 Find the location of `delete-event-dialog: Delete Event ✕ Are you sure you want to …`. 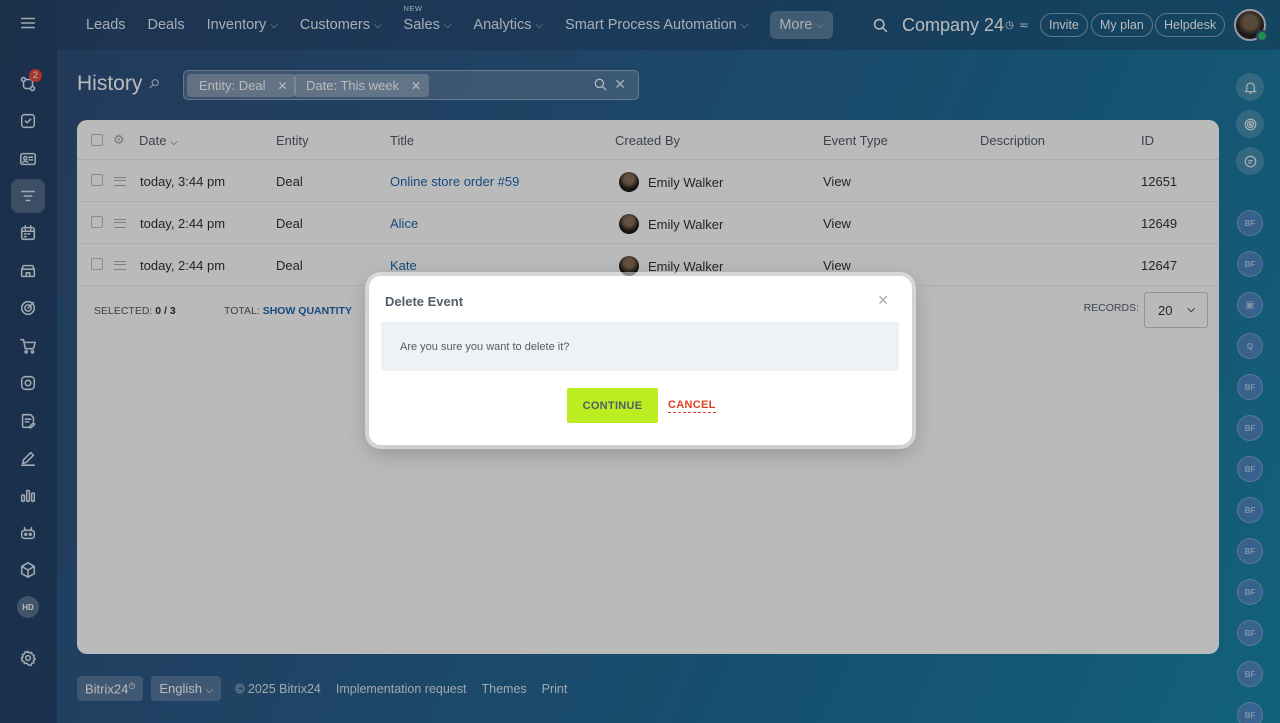

delete-event-dialog: Delete Event ✕ Are you sure you want to … is located at coordinates (640, 360).